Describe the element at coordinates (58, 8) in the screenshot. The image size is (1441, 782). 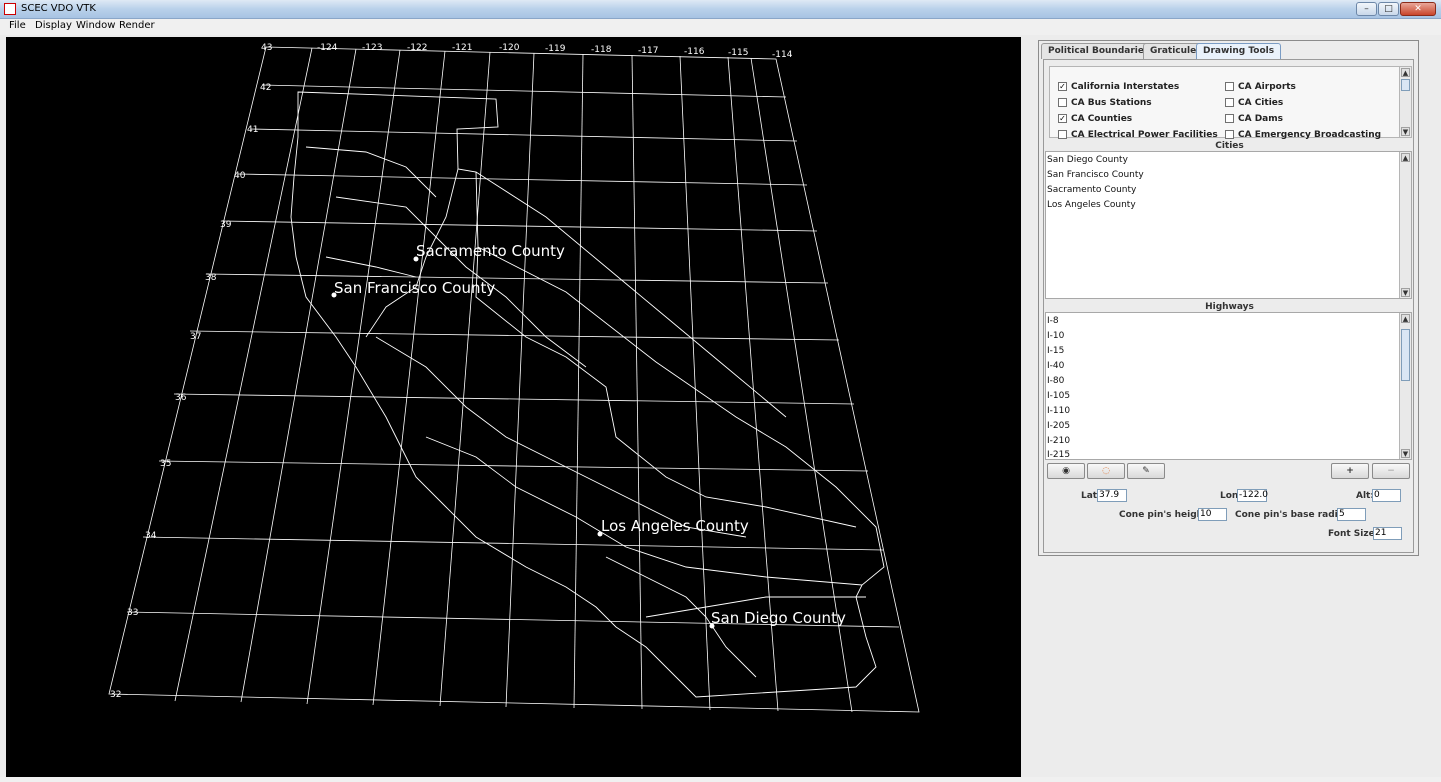
I see `window-title: SCEC VDO VTK` at that location.